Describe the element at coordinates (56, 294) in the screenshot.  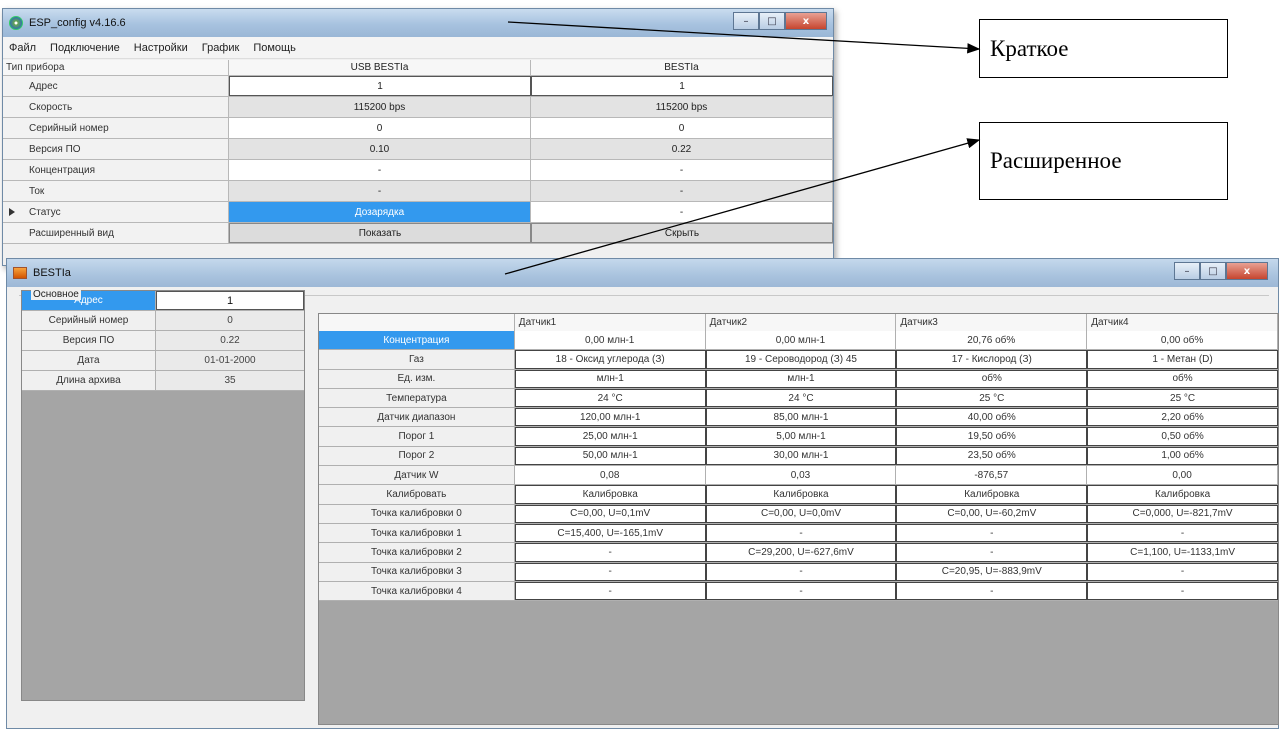
I see `group-label: Основное` at that location.